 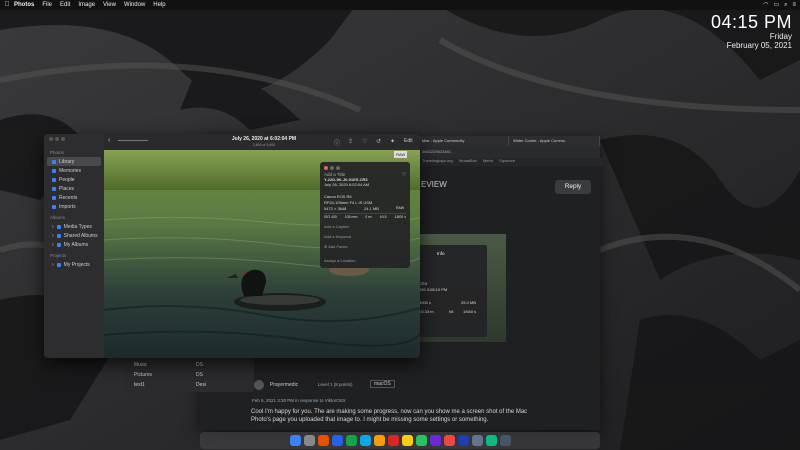 I want to click on calendar-icon, so click(x=393, y=440).